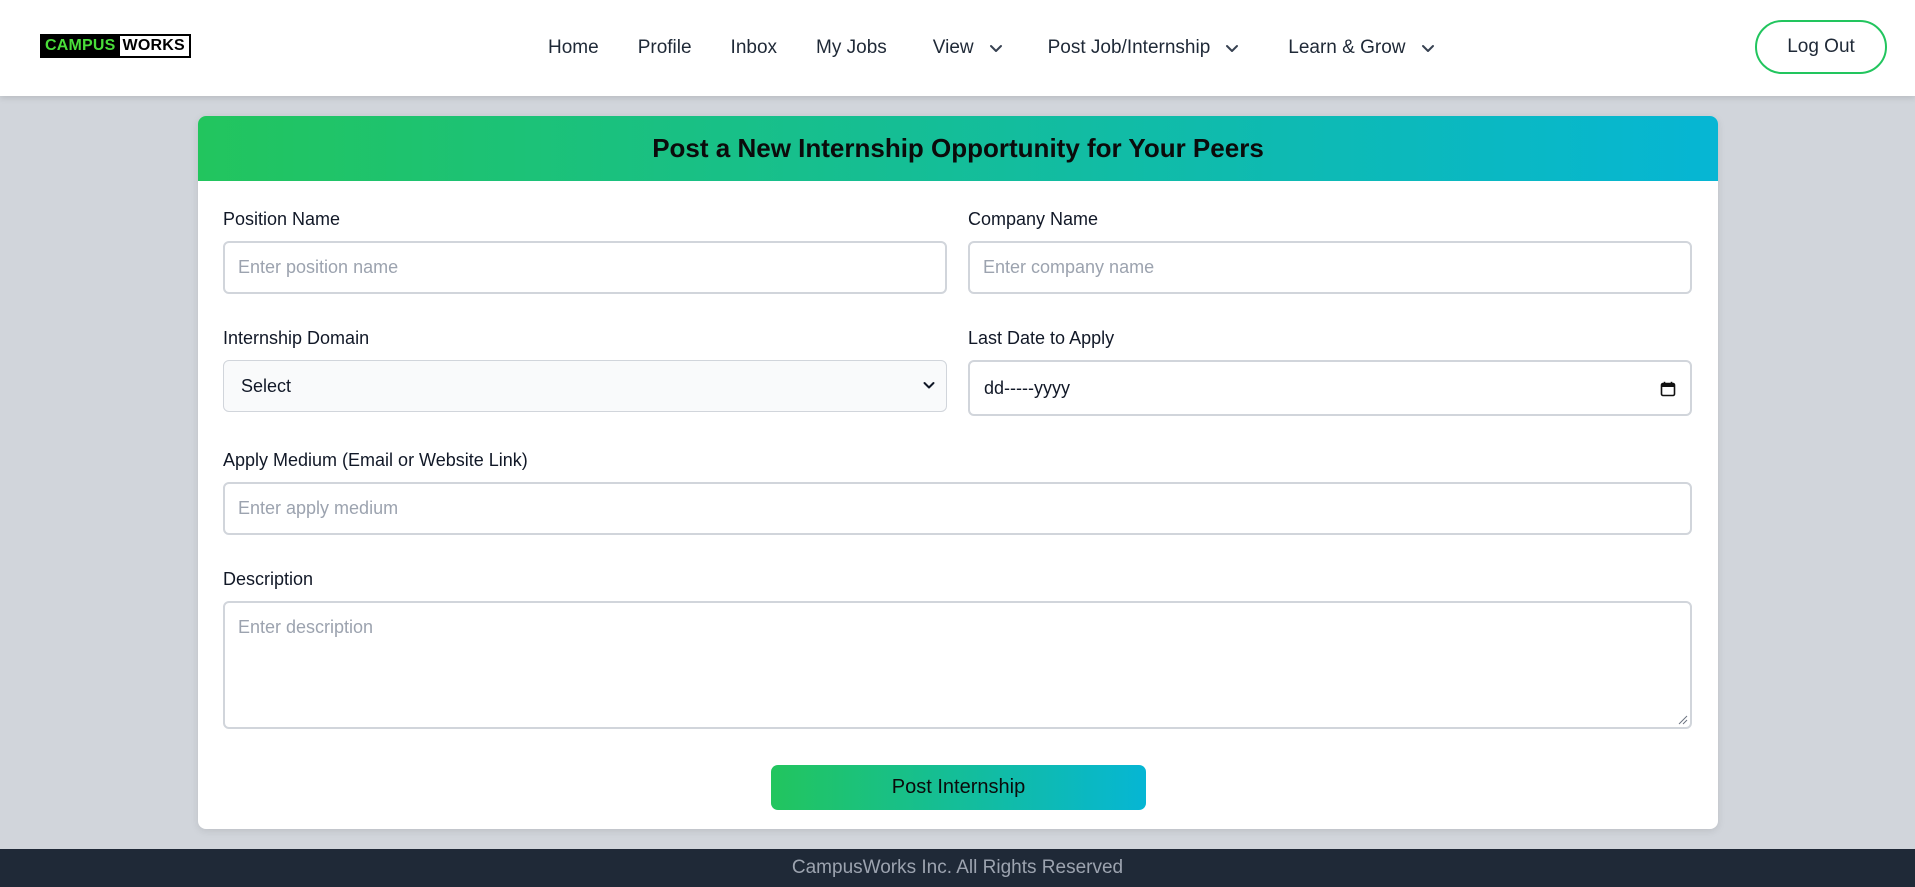 The width and height of the screenshot is (1915, 887). I want to click on nav-learn-grow-label: Learn & Grow, so click(1347, 47).